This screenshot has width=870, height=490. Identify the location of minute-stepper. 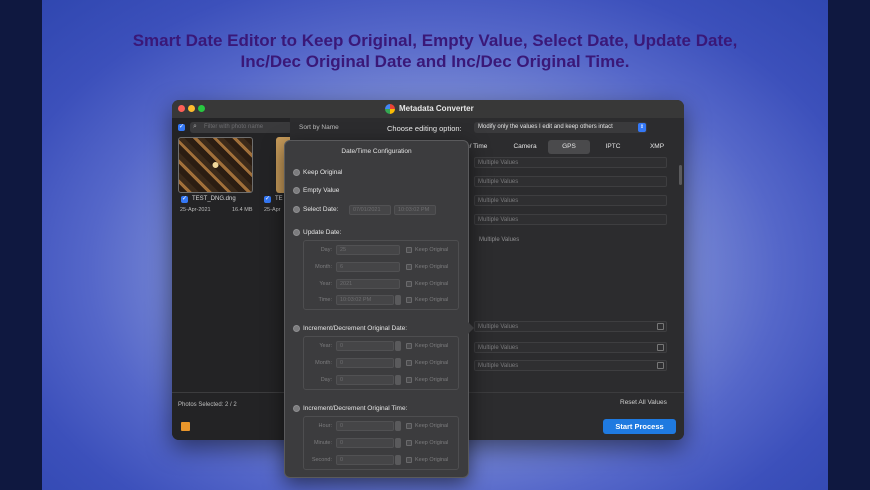
(398, 443).